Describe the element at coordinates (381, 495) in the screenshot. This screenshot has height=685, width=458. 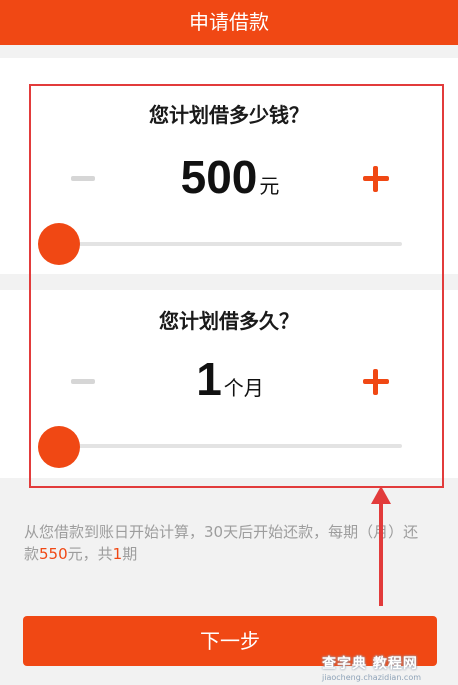
I see `annotation-arrow-icon` at that location.